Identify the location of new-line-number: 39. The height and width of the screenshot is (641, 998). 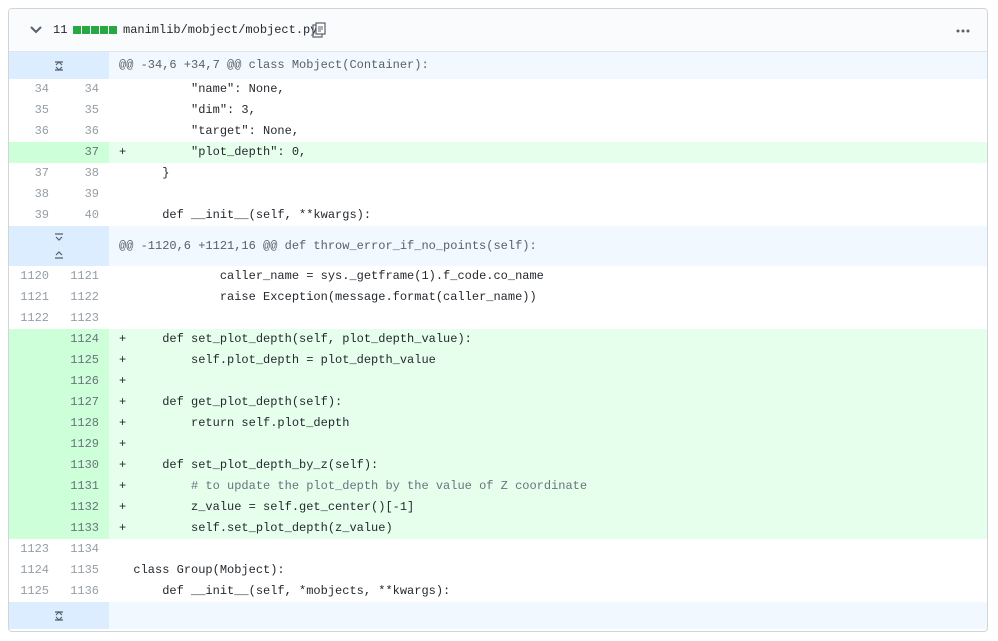
(84, 194).